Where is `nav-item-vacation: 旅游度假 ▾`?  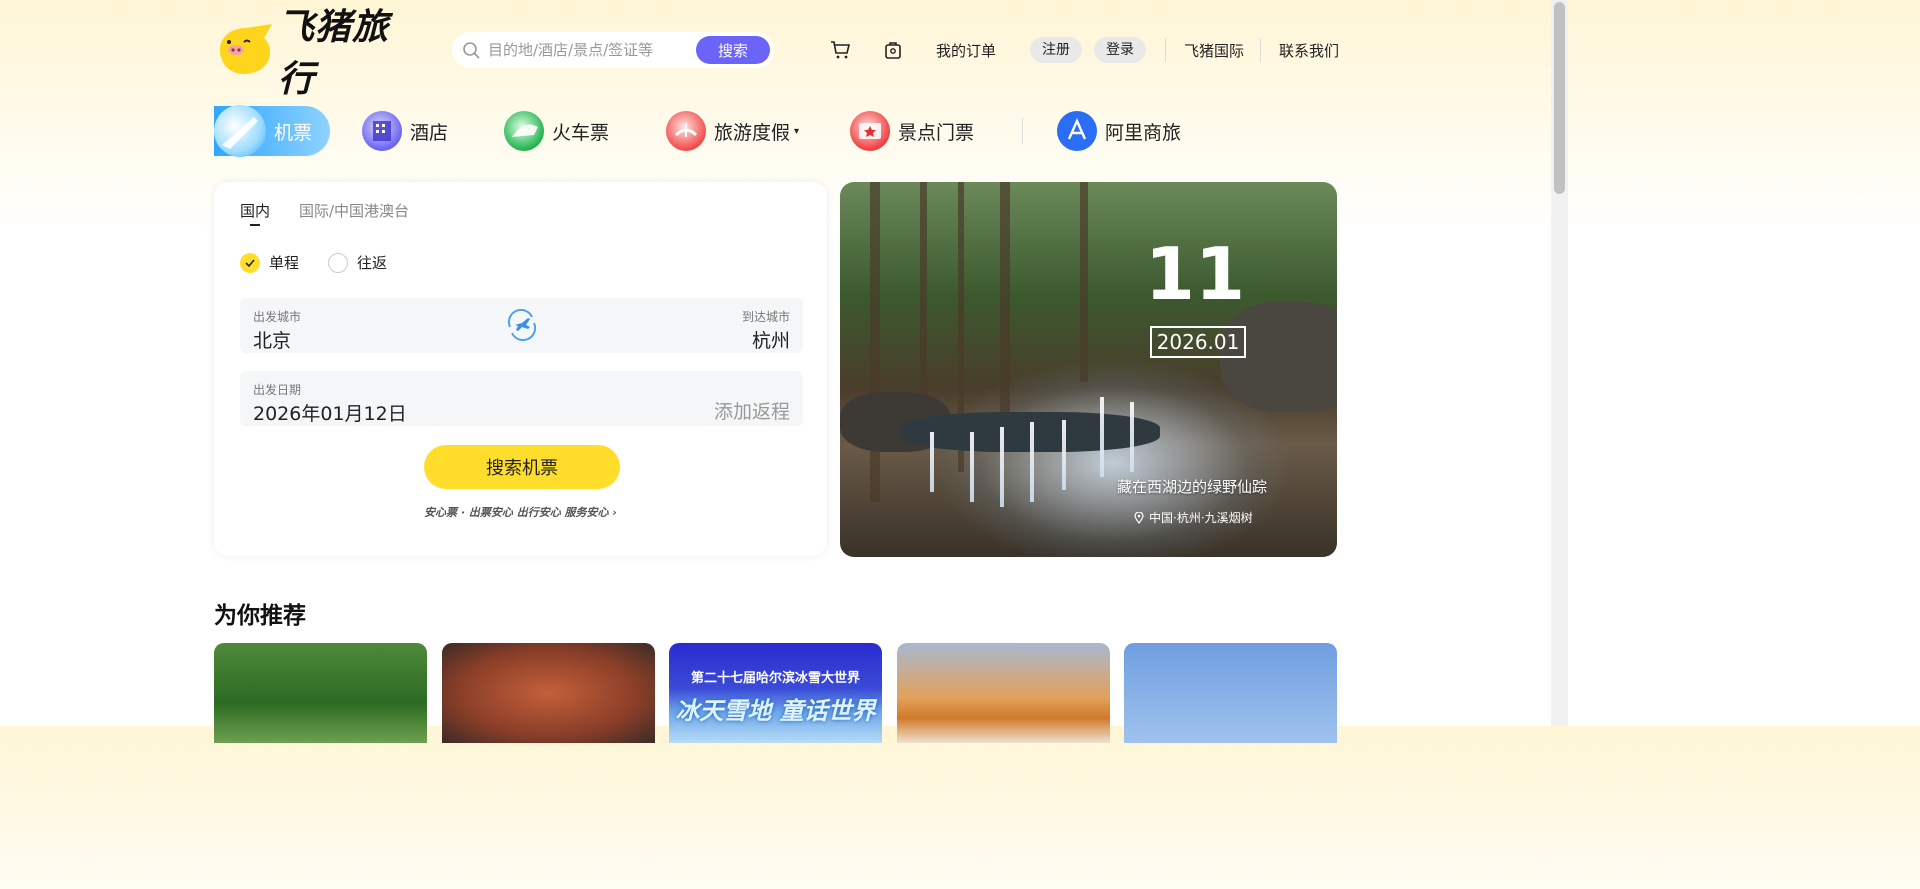
nav-item-vacation: 旅游度假 ▾ is located at coordinates (732, 131).